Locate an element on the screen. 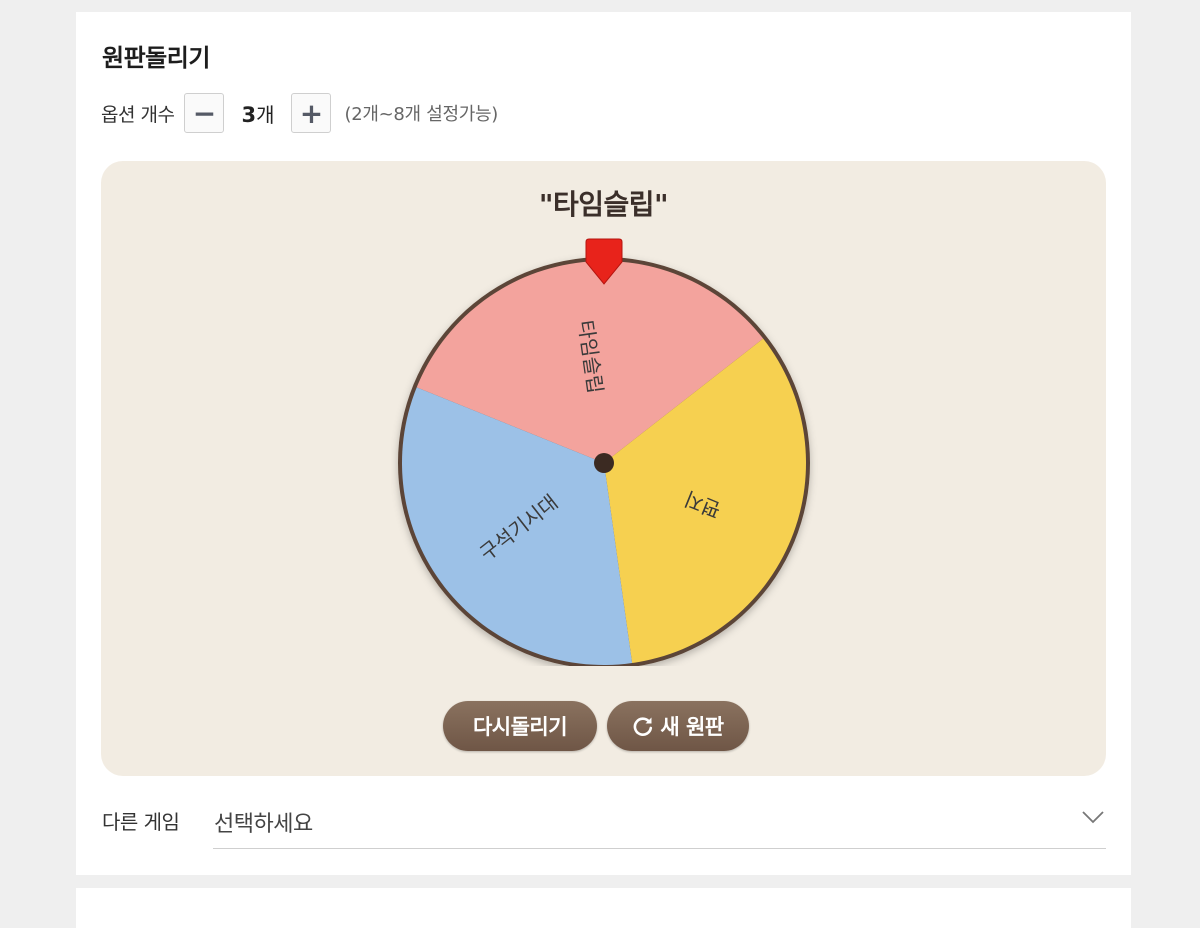 The image size is (1200, 928). spin-again-button: 다시돌리기 is located at coordinates (520, 726).